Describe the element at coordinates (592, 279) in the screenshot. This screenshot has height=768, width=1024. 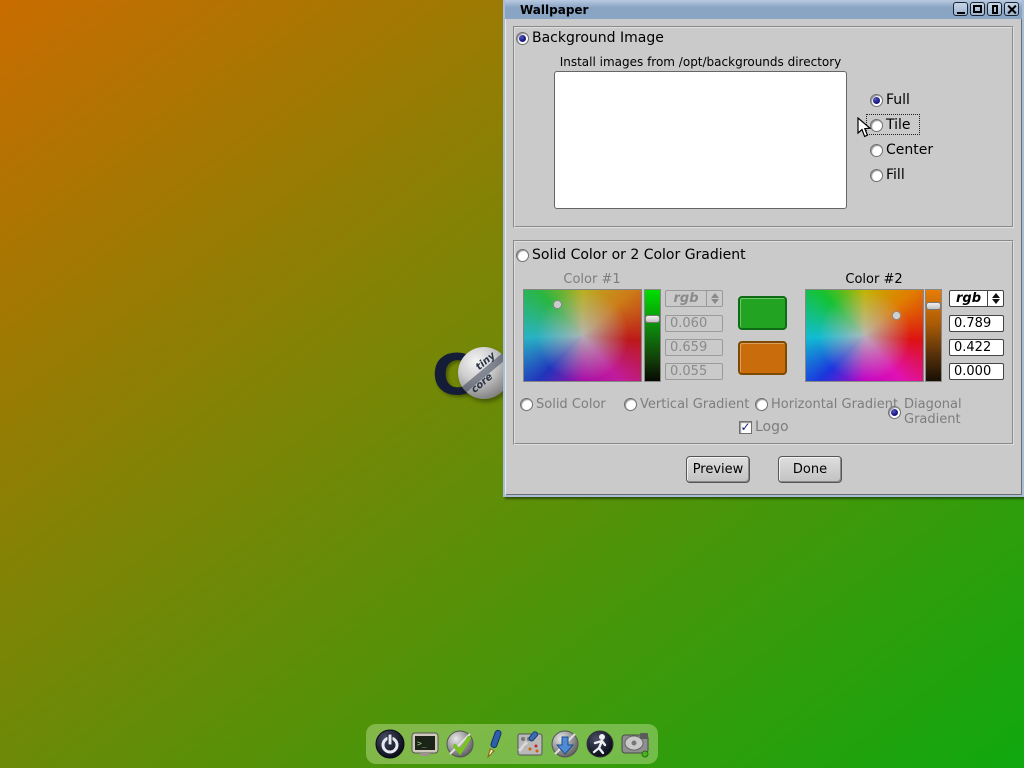
I see `color1-label: Color #1` at that location.